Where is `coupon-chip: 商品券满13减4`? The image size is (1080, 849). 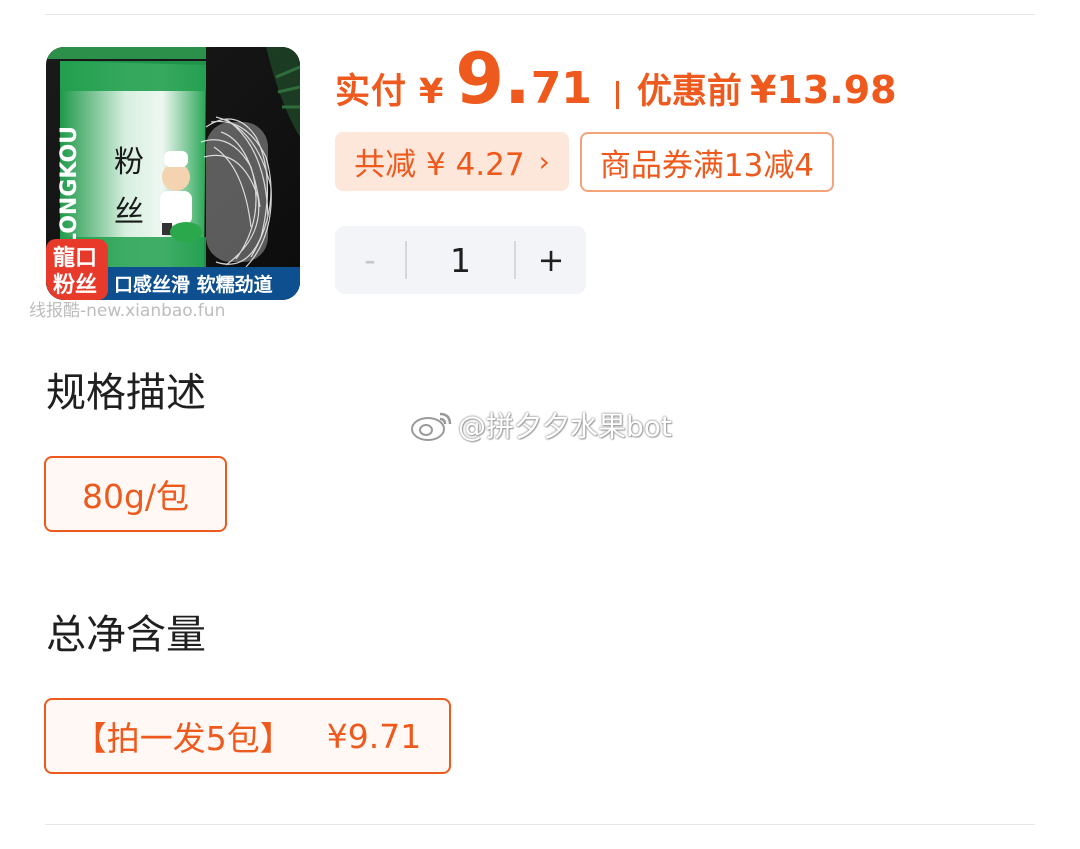 coupon-chip: 商品券满13减4 is located at coordinates (707, 162).